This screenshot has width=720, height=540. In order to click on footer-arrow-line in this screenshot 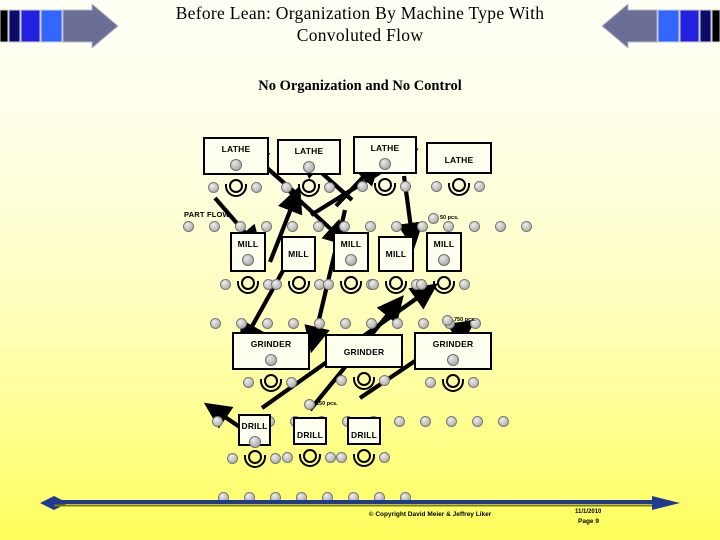, I will do `click(360, 503)`.